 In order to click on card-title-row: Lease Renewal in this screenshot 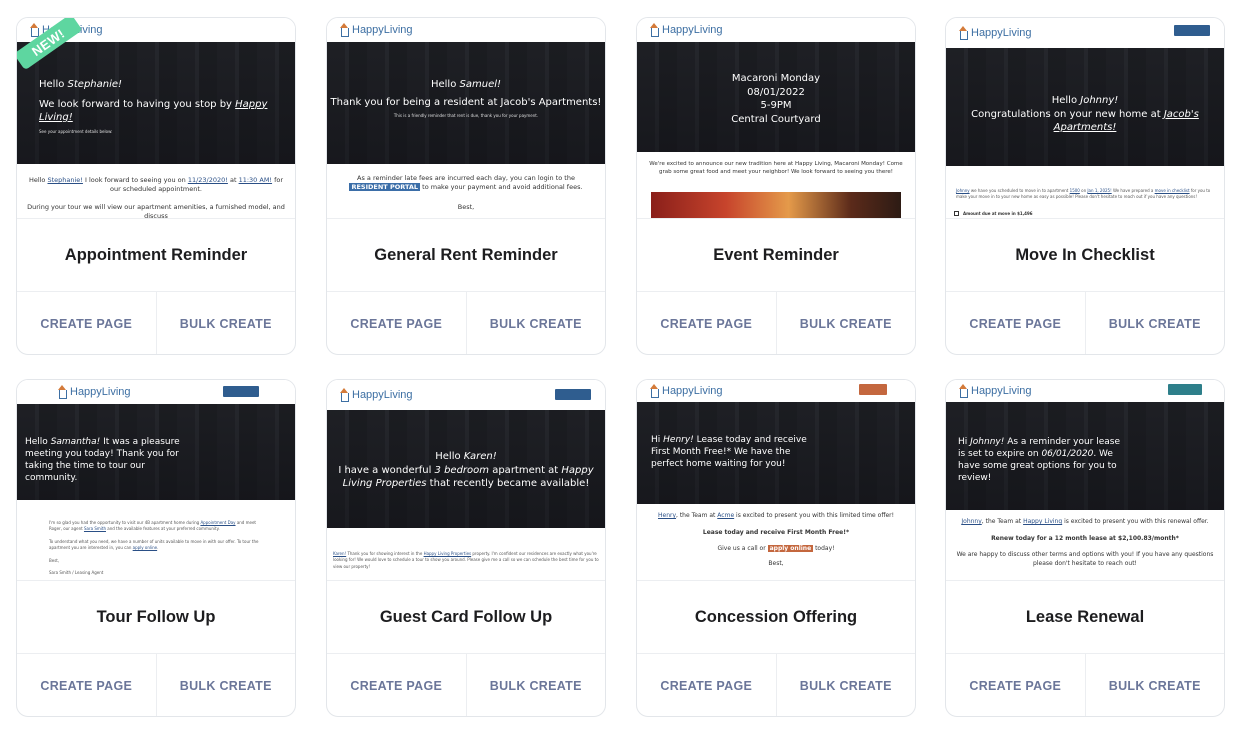, I will do `click(1085, 617)`.